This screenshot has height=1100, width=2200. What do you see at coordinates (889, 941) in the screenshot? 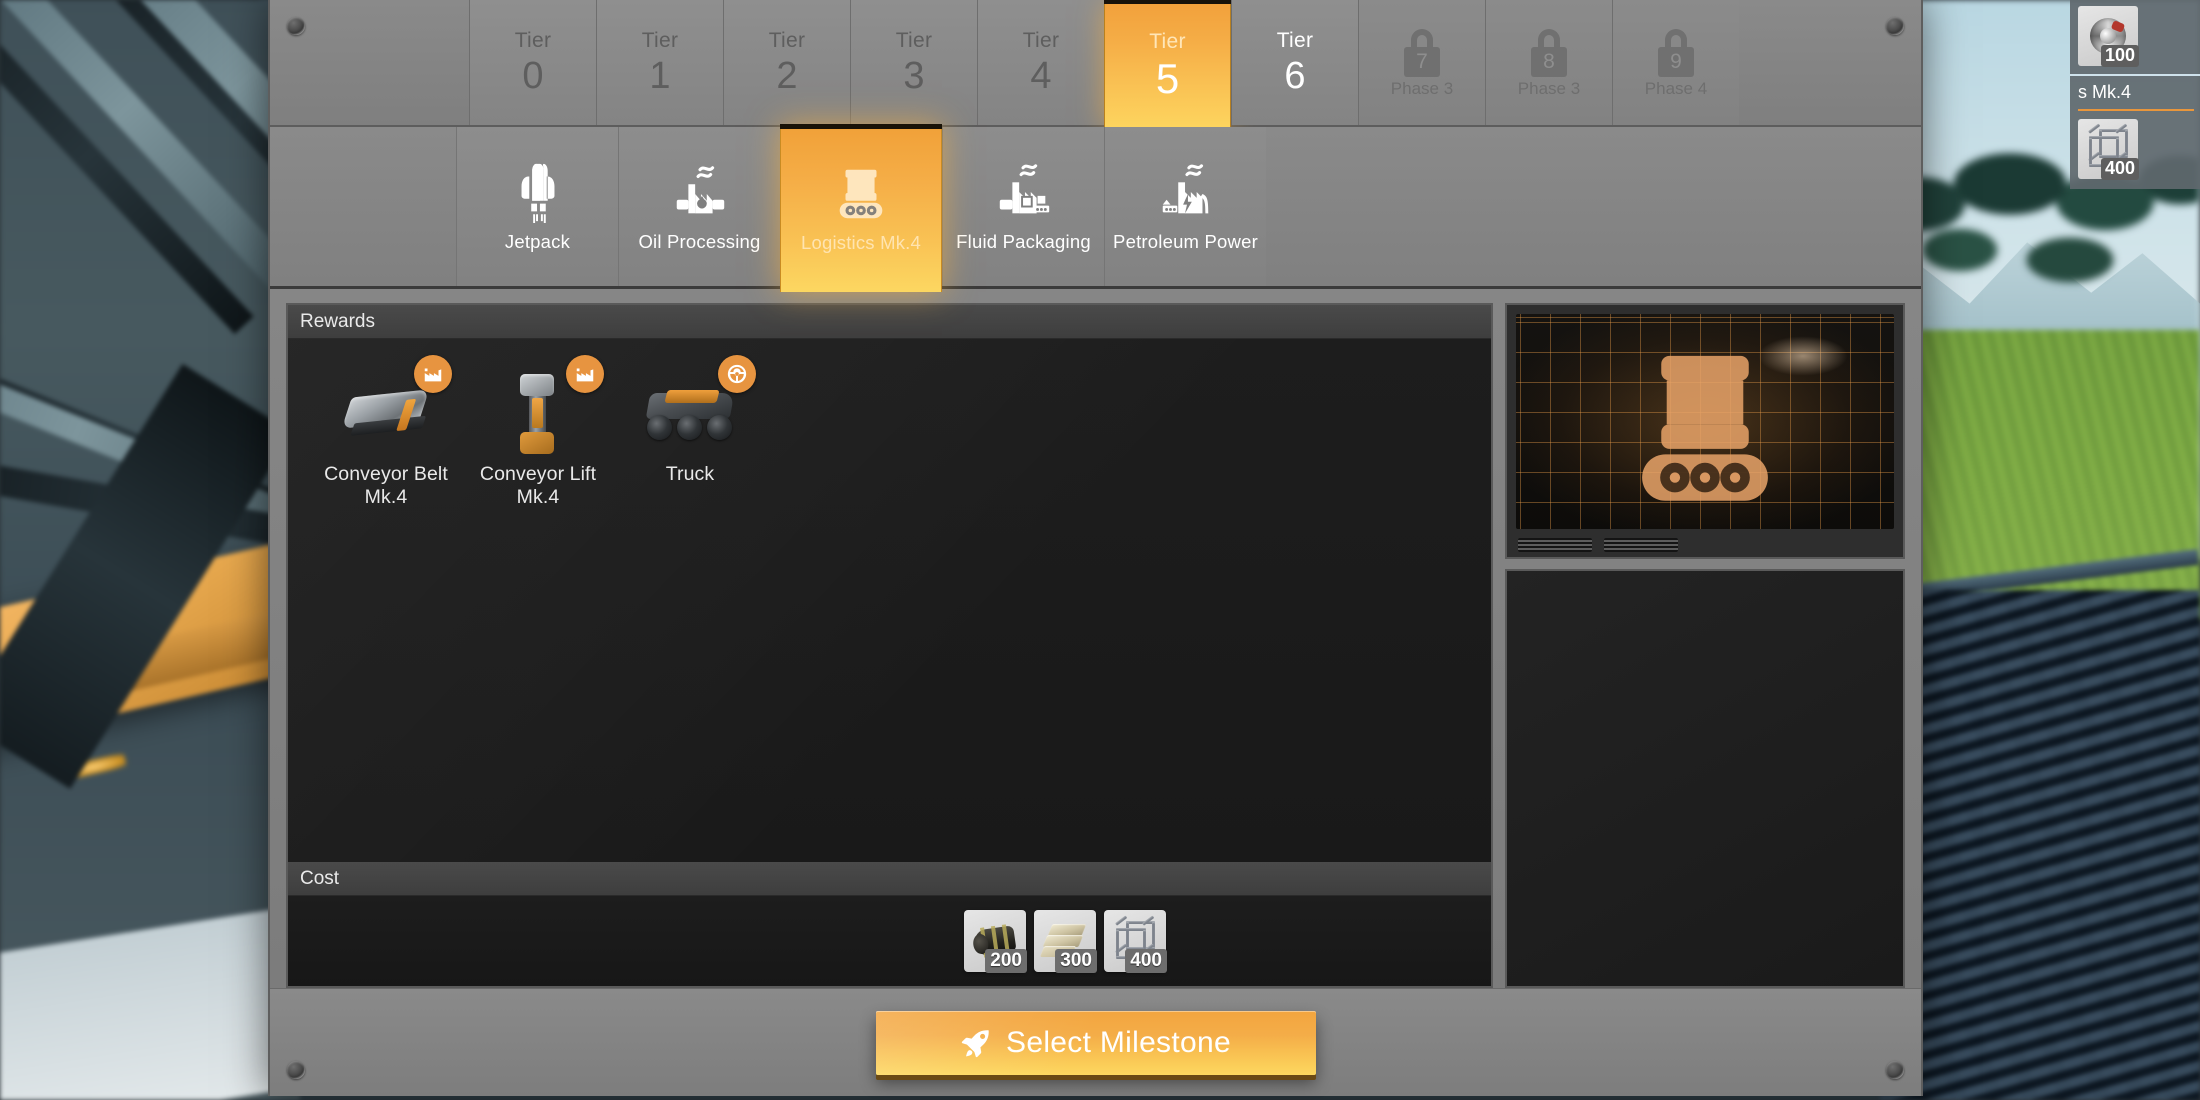
I see `cost-list: 200 300 400` at bounding box center [889, 941].